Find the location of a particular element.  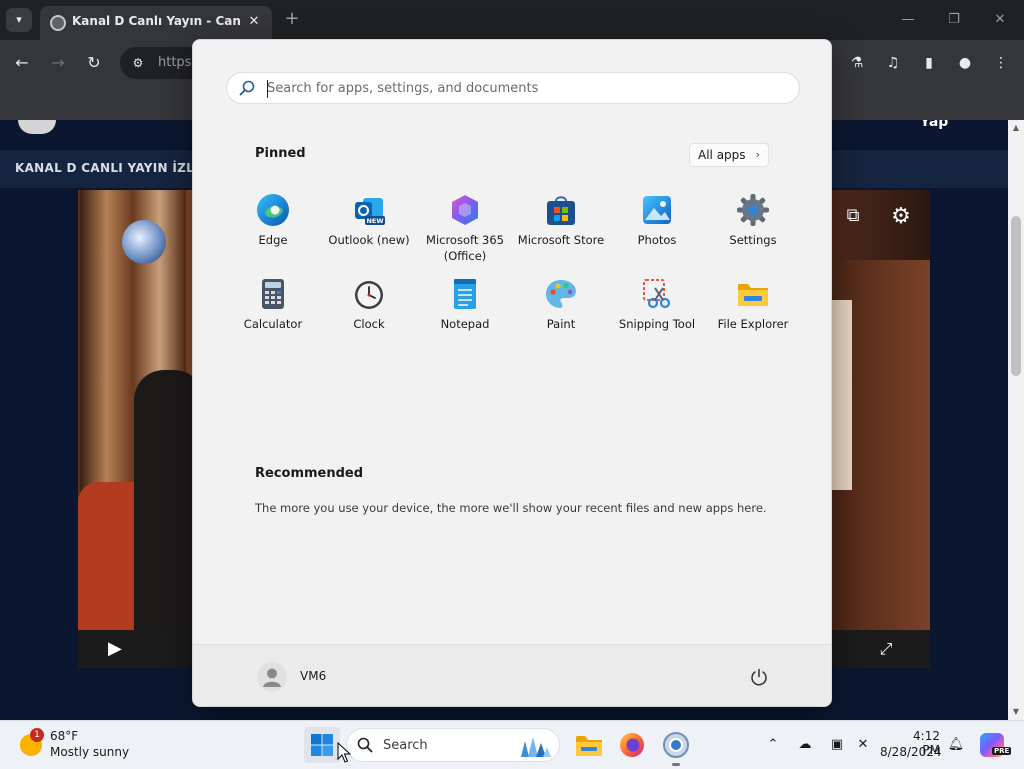

search-highlight-icon is located at coordinates (536, 747).